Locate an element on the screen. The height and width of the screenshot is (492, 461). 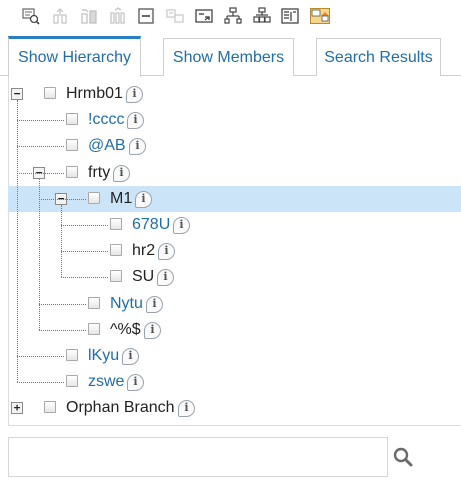
details-list-icon is located at coordinates (290, 16).